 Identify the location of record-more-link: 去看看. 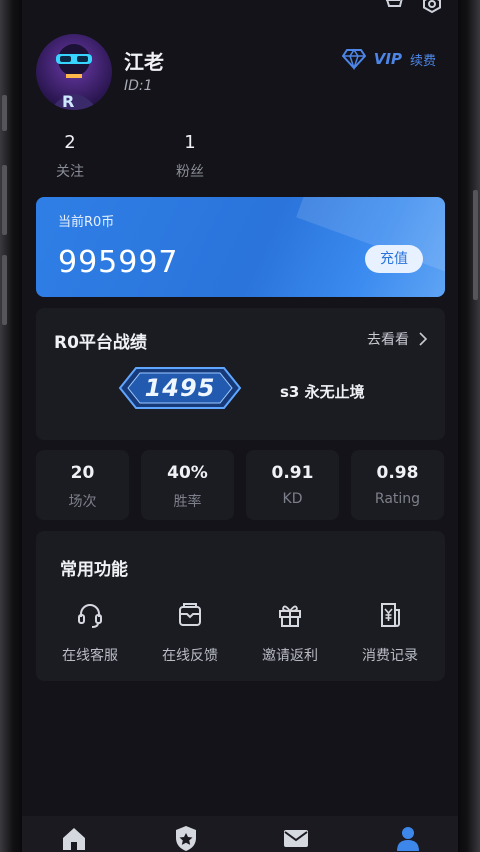
(397, 339).